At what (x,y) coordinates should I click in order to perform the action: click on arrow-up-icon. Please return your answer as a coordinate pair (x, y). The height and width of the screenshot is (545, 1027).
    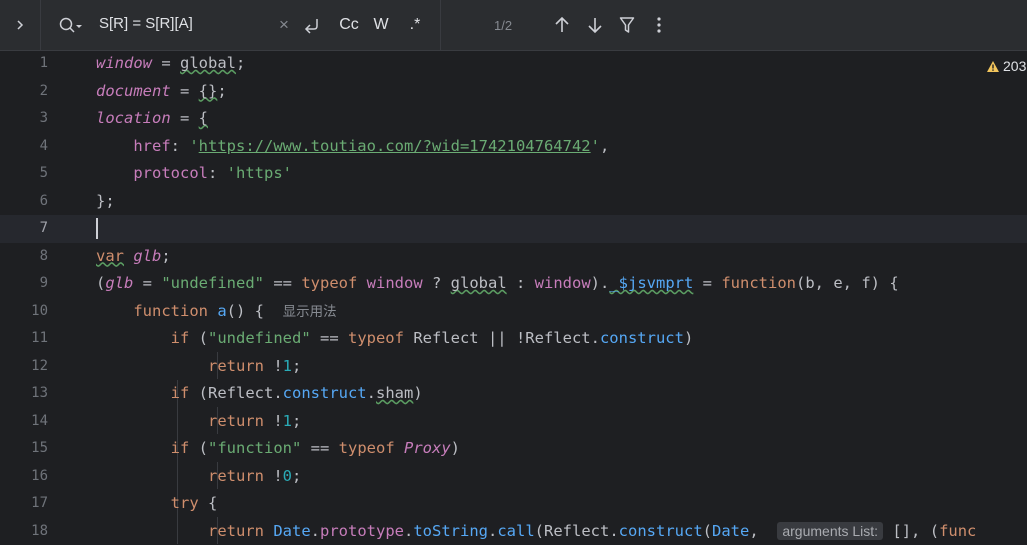
    Looking at the image, I should click on (562, 25).